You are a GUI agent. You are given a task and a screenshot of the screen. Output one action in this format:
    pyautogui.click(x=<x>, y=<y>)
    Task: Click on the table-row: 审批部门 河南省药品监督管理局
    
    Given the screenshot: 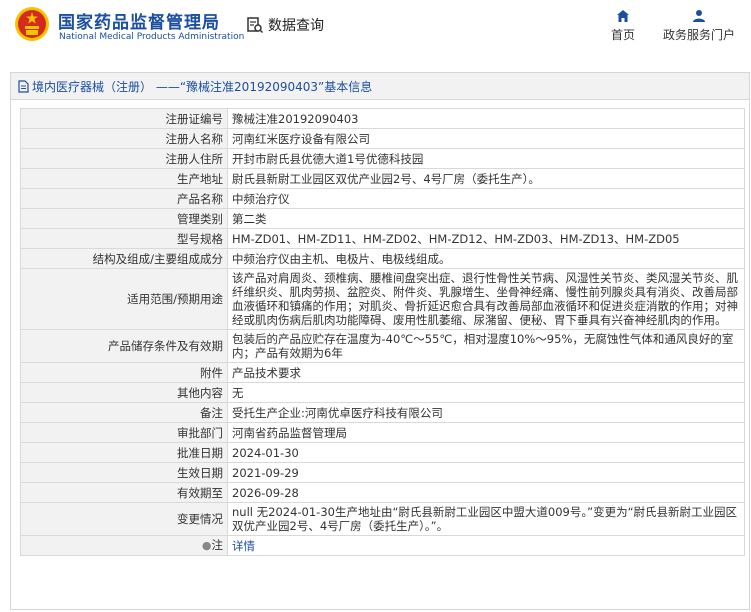 What is the action you would take?
    pyautogui.click(x=382, y=432)
    